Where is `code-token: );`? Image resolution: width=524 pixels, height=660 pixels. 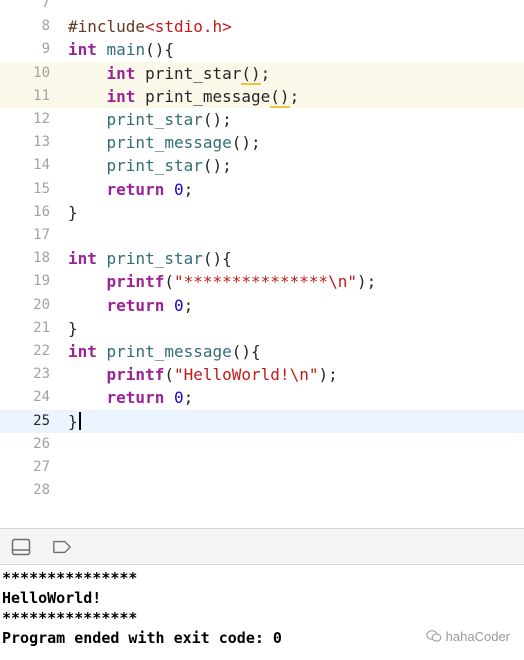
code-token: ); is located at coordinates (328, 375).